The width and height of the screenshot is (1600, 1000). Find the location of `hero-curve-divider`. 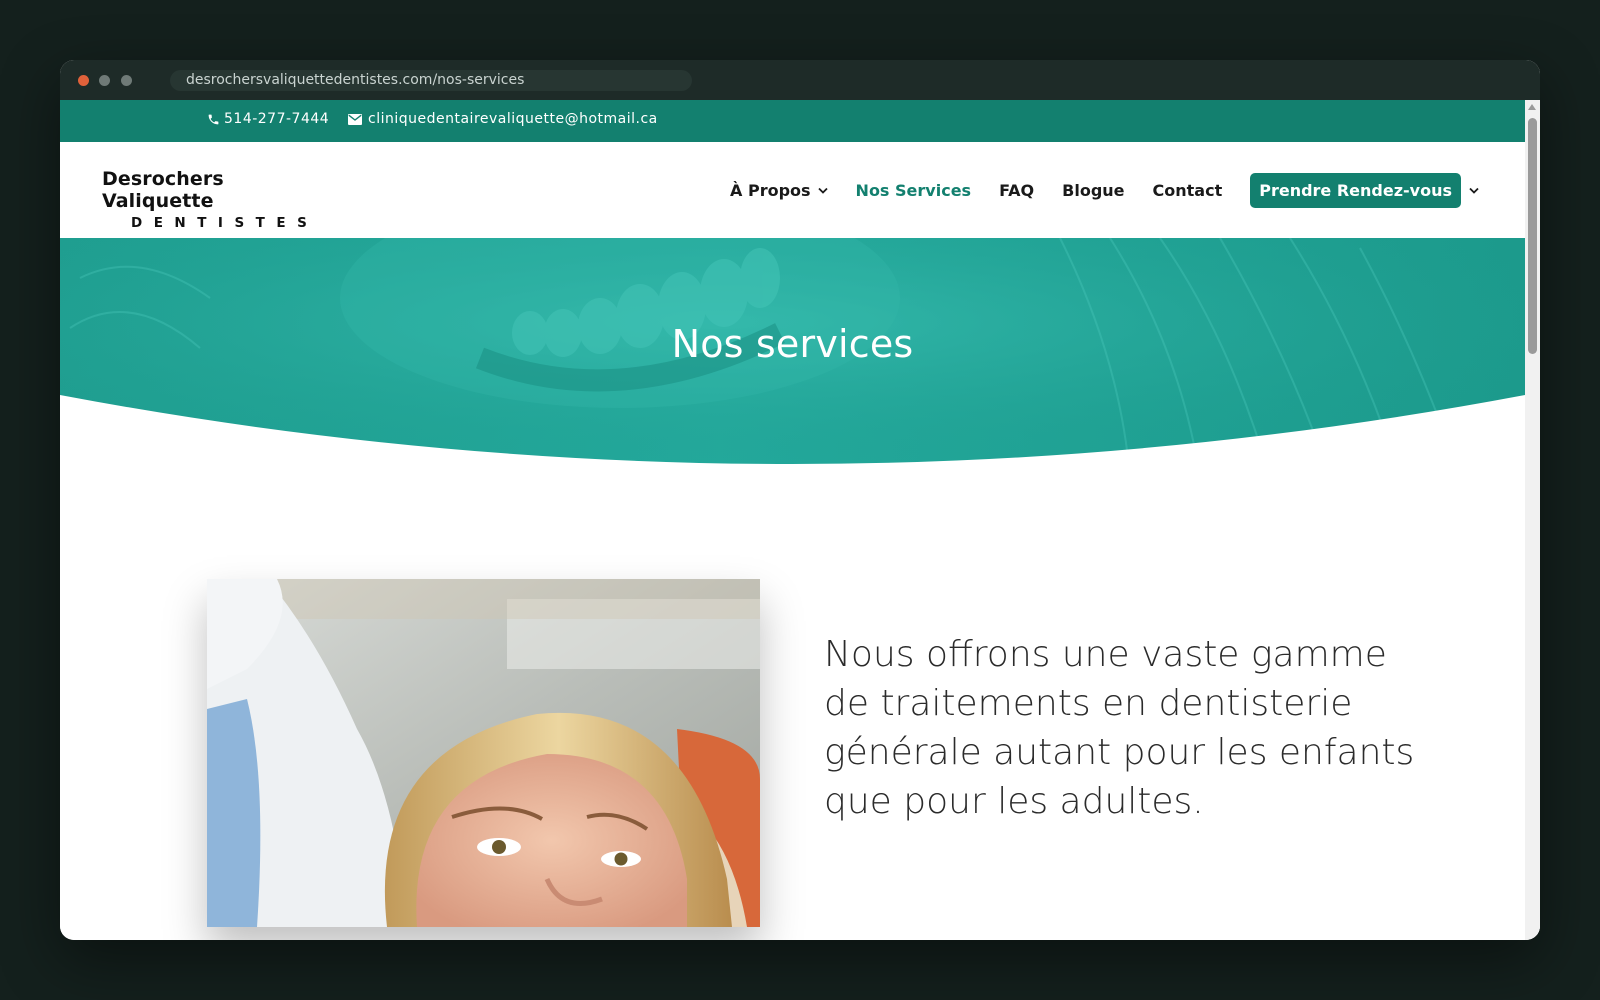

hero-curve-divider is located at coordinates (792, 436).